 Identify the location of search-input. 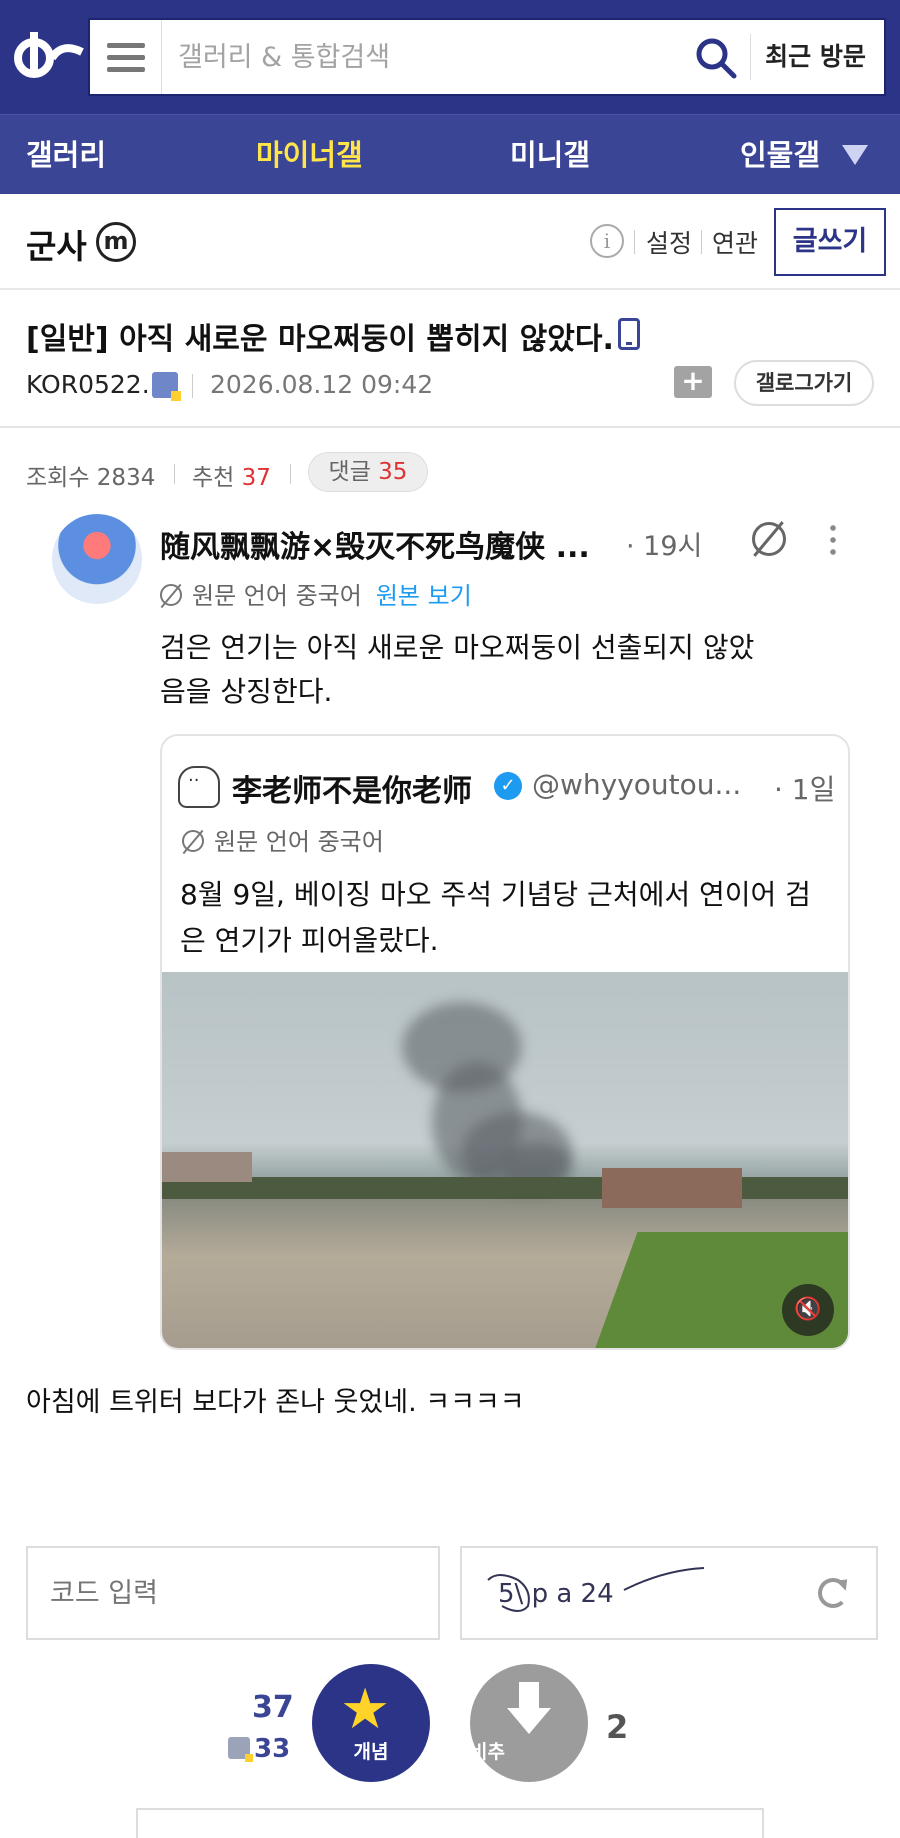
(428, 57).